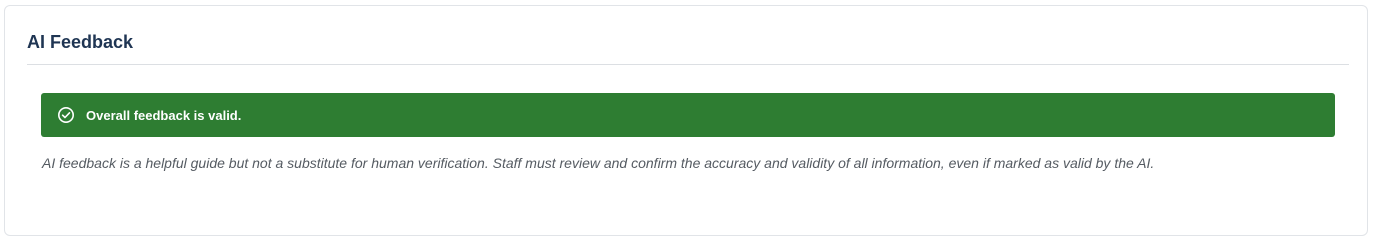 This screenshot has height=243, width=1378. I want to click on alert-message: Overall feedback is valid., so click(164, 115).